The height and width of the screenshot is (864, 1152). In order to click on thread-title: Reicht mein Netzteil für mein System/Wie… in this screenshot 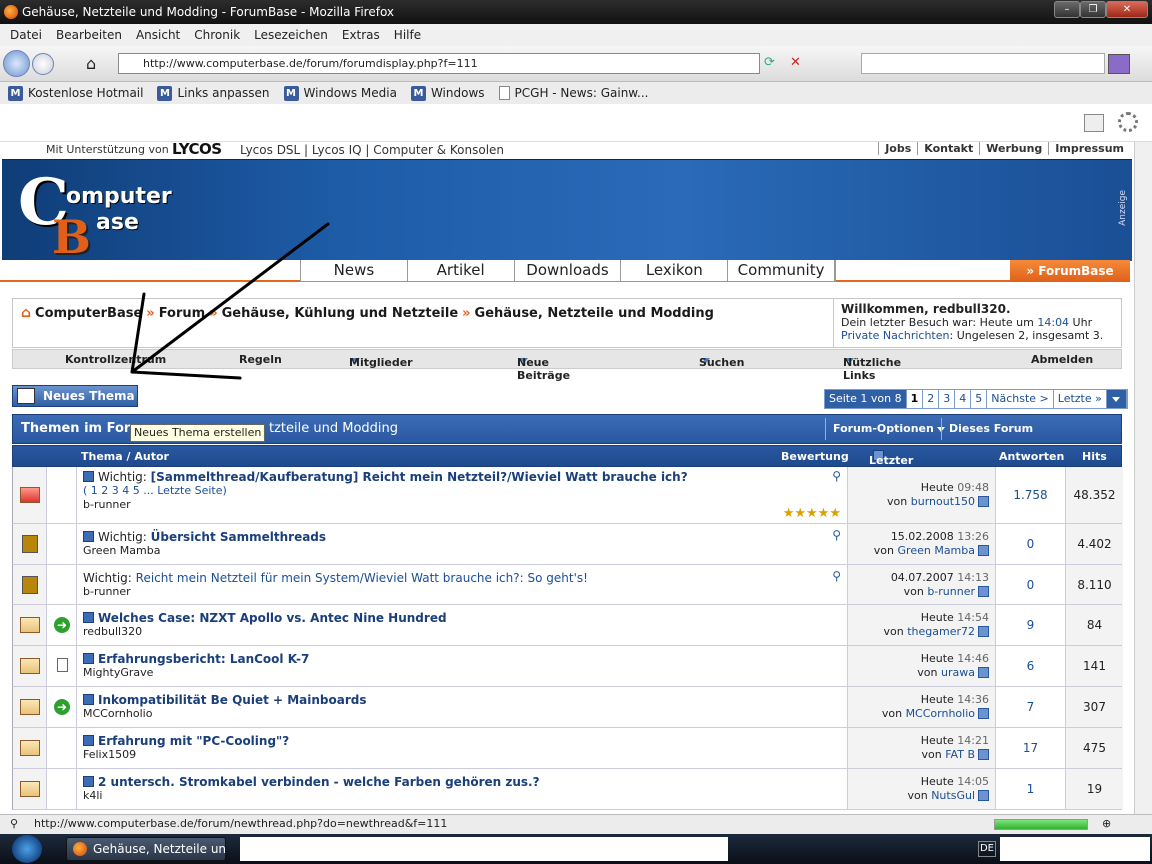, I will do `click(362, 578)`.